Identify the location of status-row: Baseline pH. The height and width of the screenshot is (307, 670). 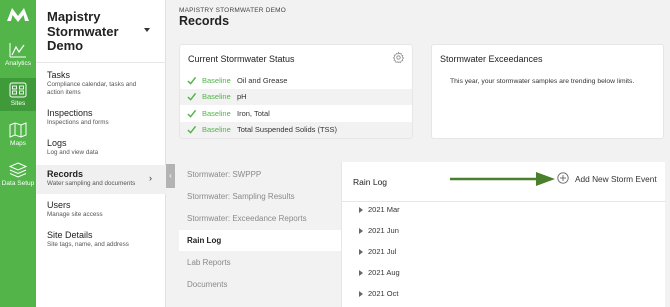
(296, 97).